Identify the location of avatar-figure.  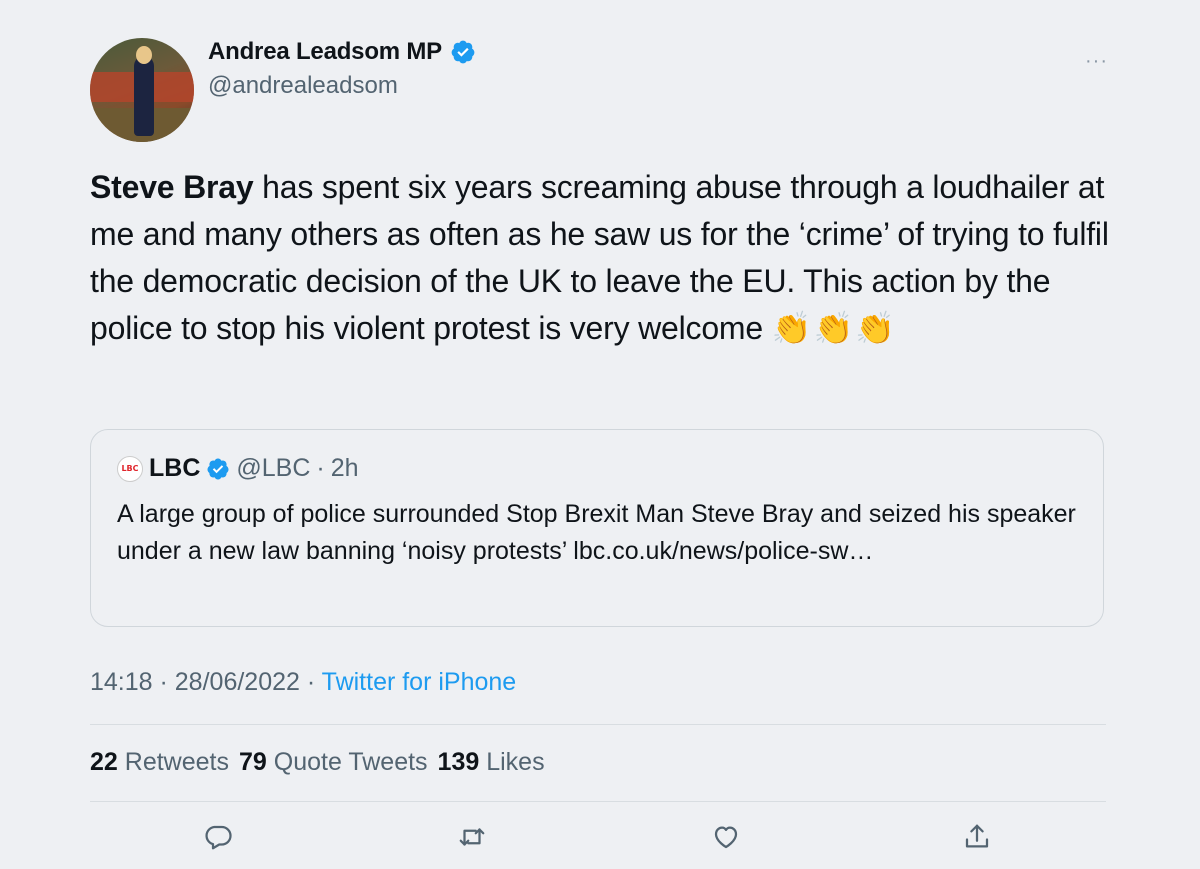
(144, 96).